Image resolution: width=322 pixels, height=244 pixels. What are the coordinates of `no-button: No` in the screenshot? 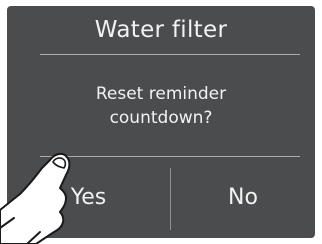 It's located at (243, 197).